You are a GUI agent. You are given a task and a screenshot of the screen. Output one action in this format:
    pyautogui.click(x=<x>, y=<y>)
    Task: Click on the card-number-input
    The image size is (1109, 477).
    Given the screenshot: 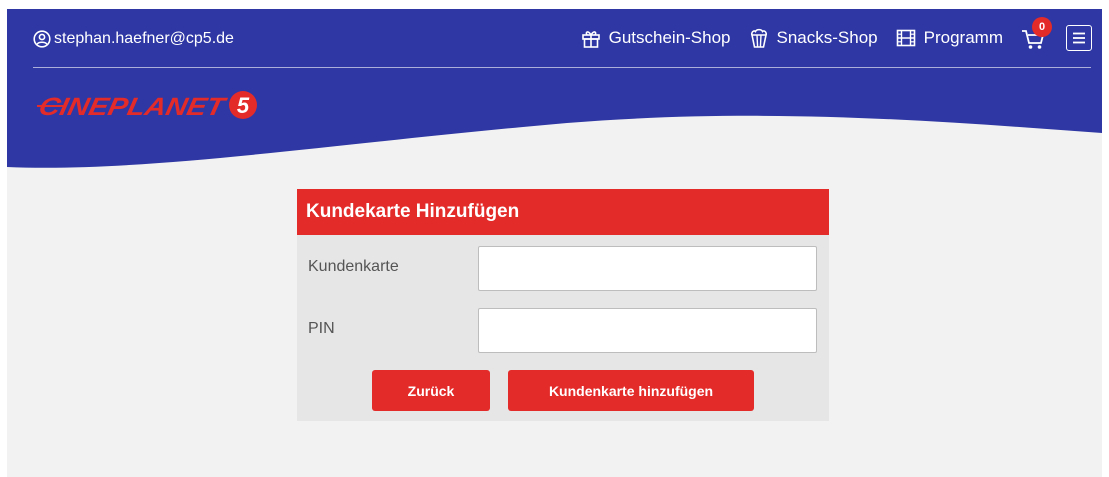 What is the action you would take?
    pyautogui.click(x=647, y=268)
    